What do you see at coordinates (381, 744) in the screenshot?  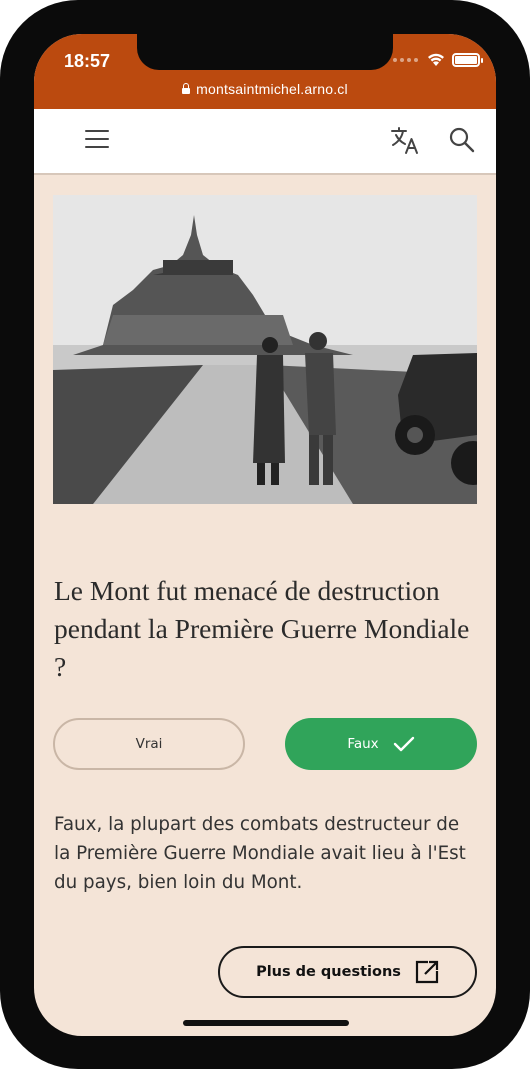 I see `answer-faux-button: Faux` at bounding box center [381, 744].